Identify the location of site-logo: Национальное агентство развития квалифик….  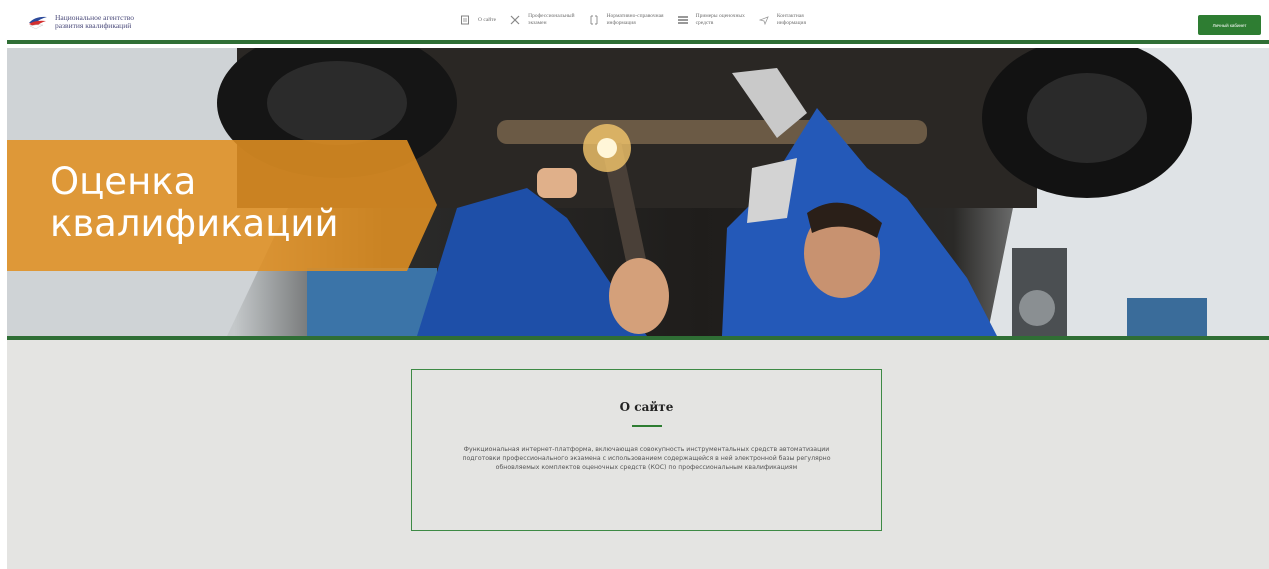
(80, 22).